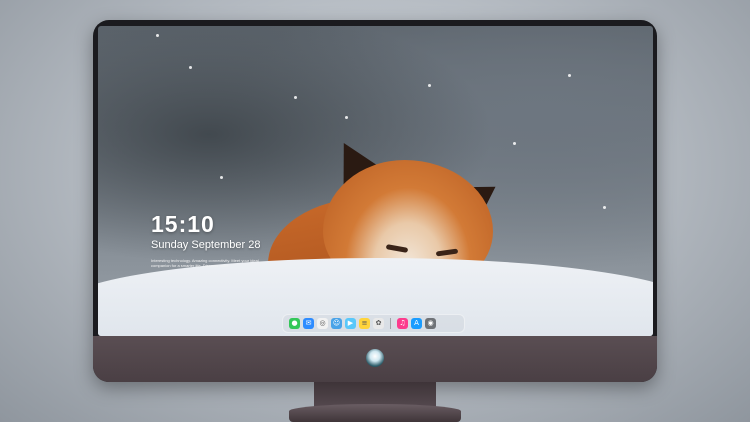 Image resolution: width=750 pixels, height=422 pixels. I want to click on lock-date: Sunday September 28, so click(206, 245).